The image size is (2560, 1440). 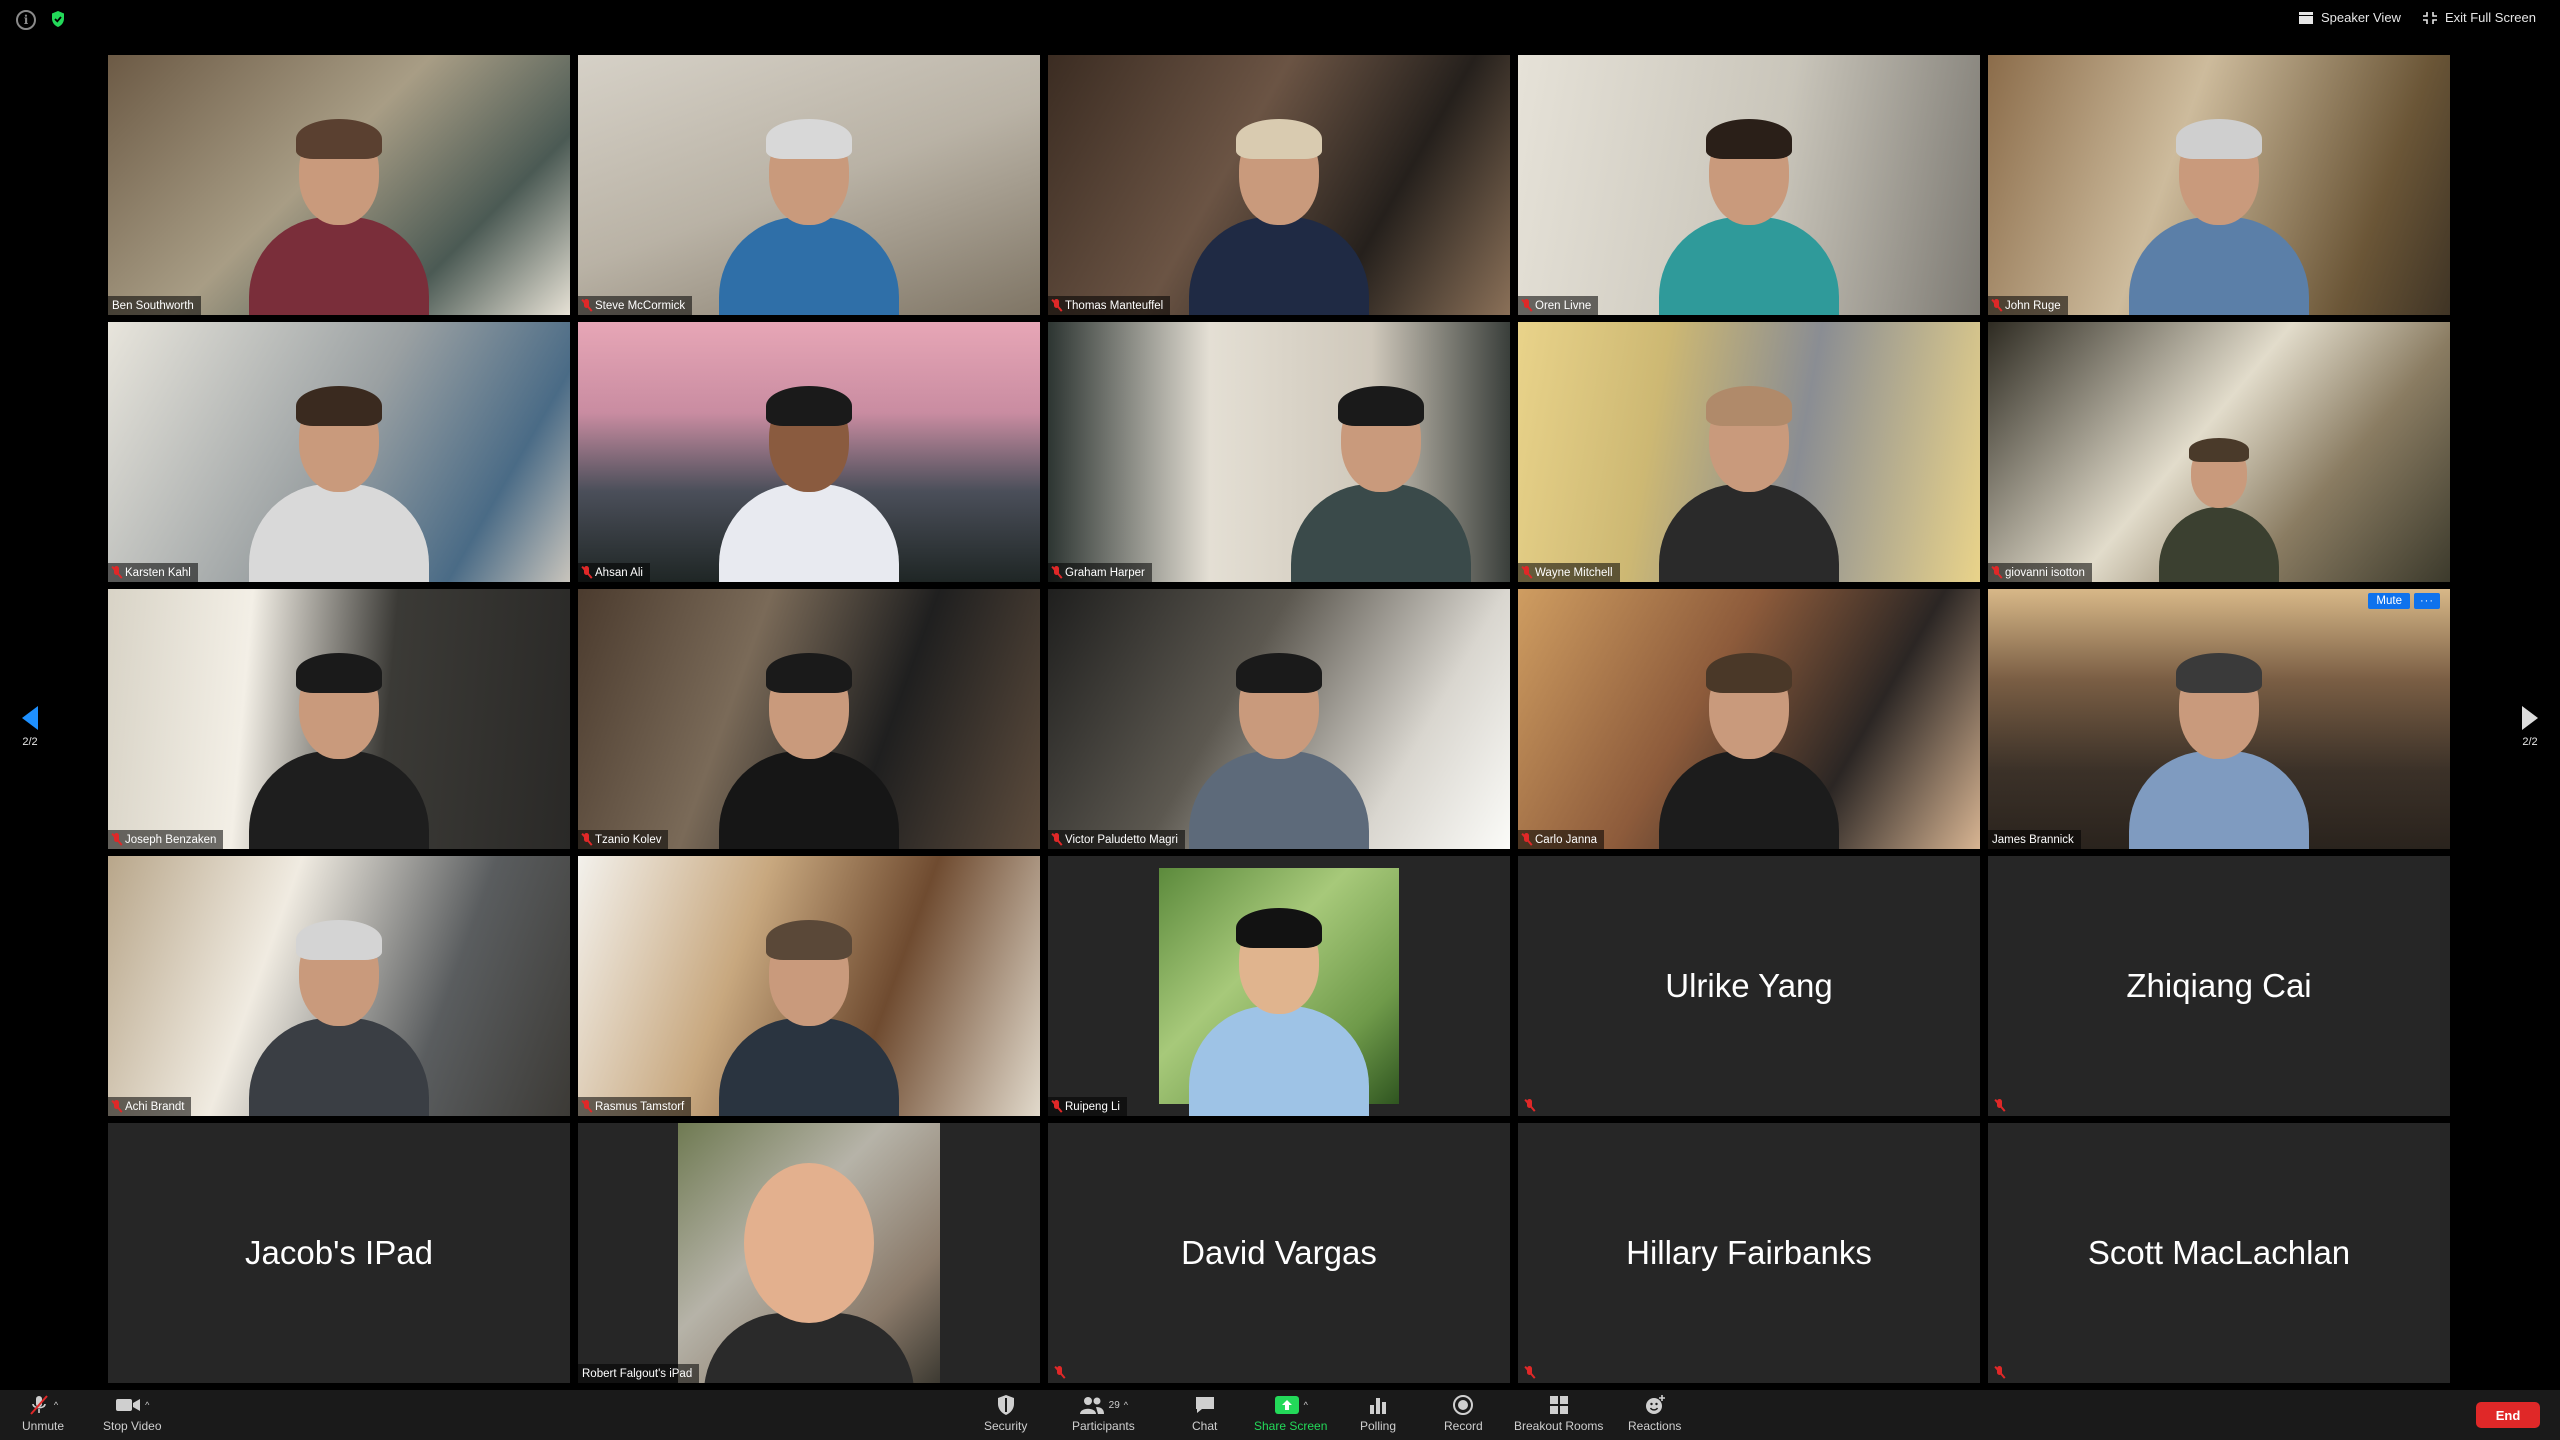 What do you see at coordinates (1558, 1413) in the screenshot?
I see `breakout-rooms-button: Breakout Rooms` at bounding box center [1558, 1413].